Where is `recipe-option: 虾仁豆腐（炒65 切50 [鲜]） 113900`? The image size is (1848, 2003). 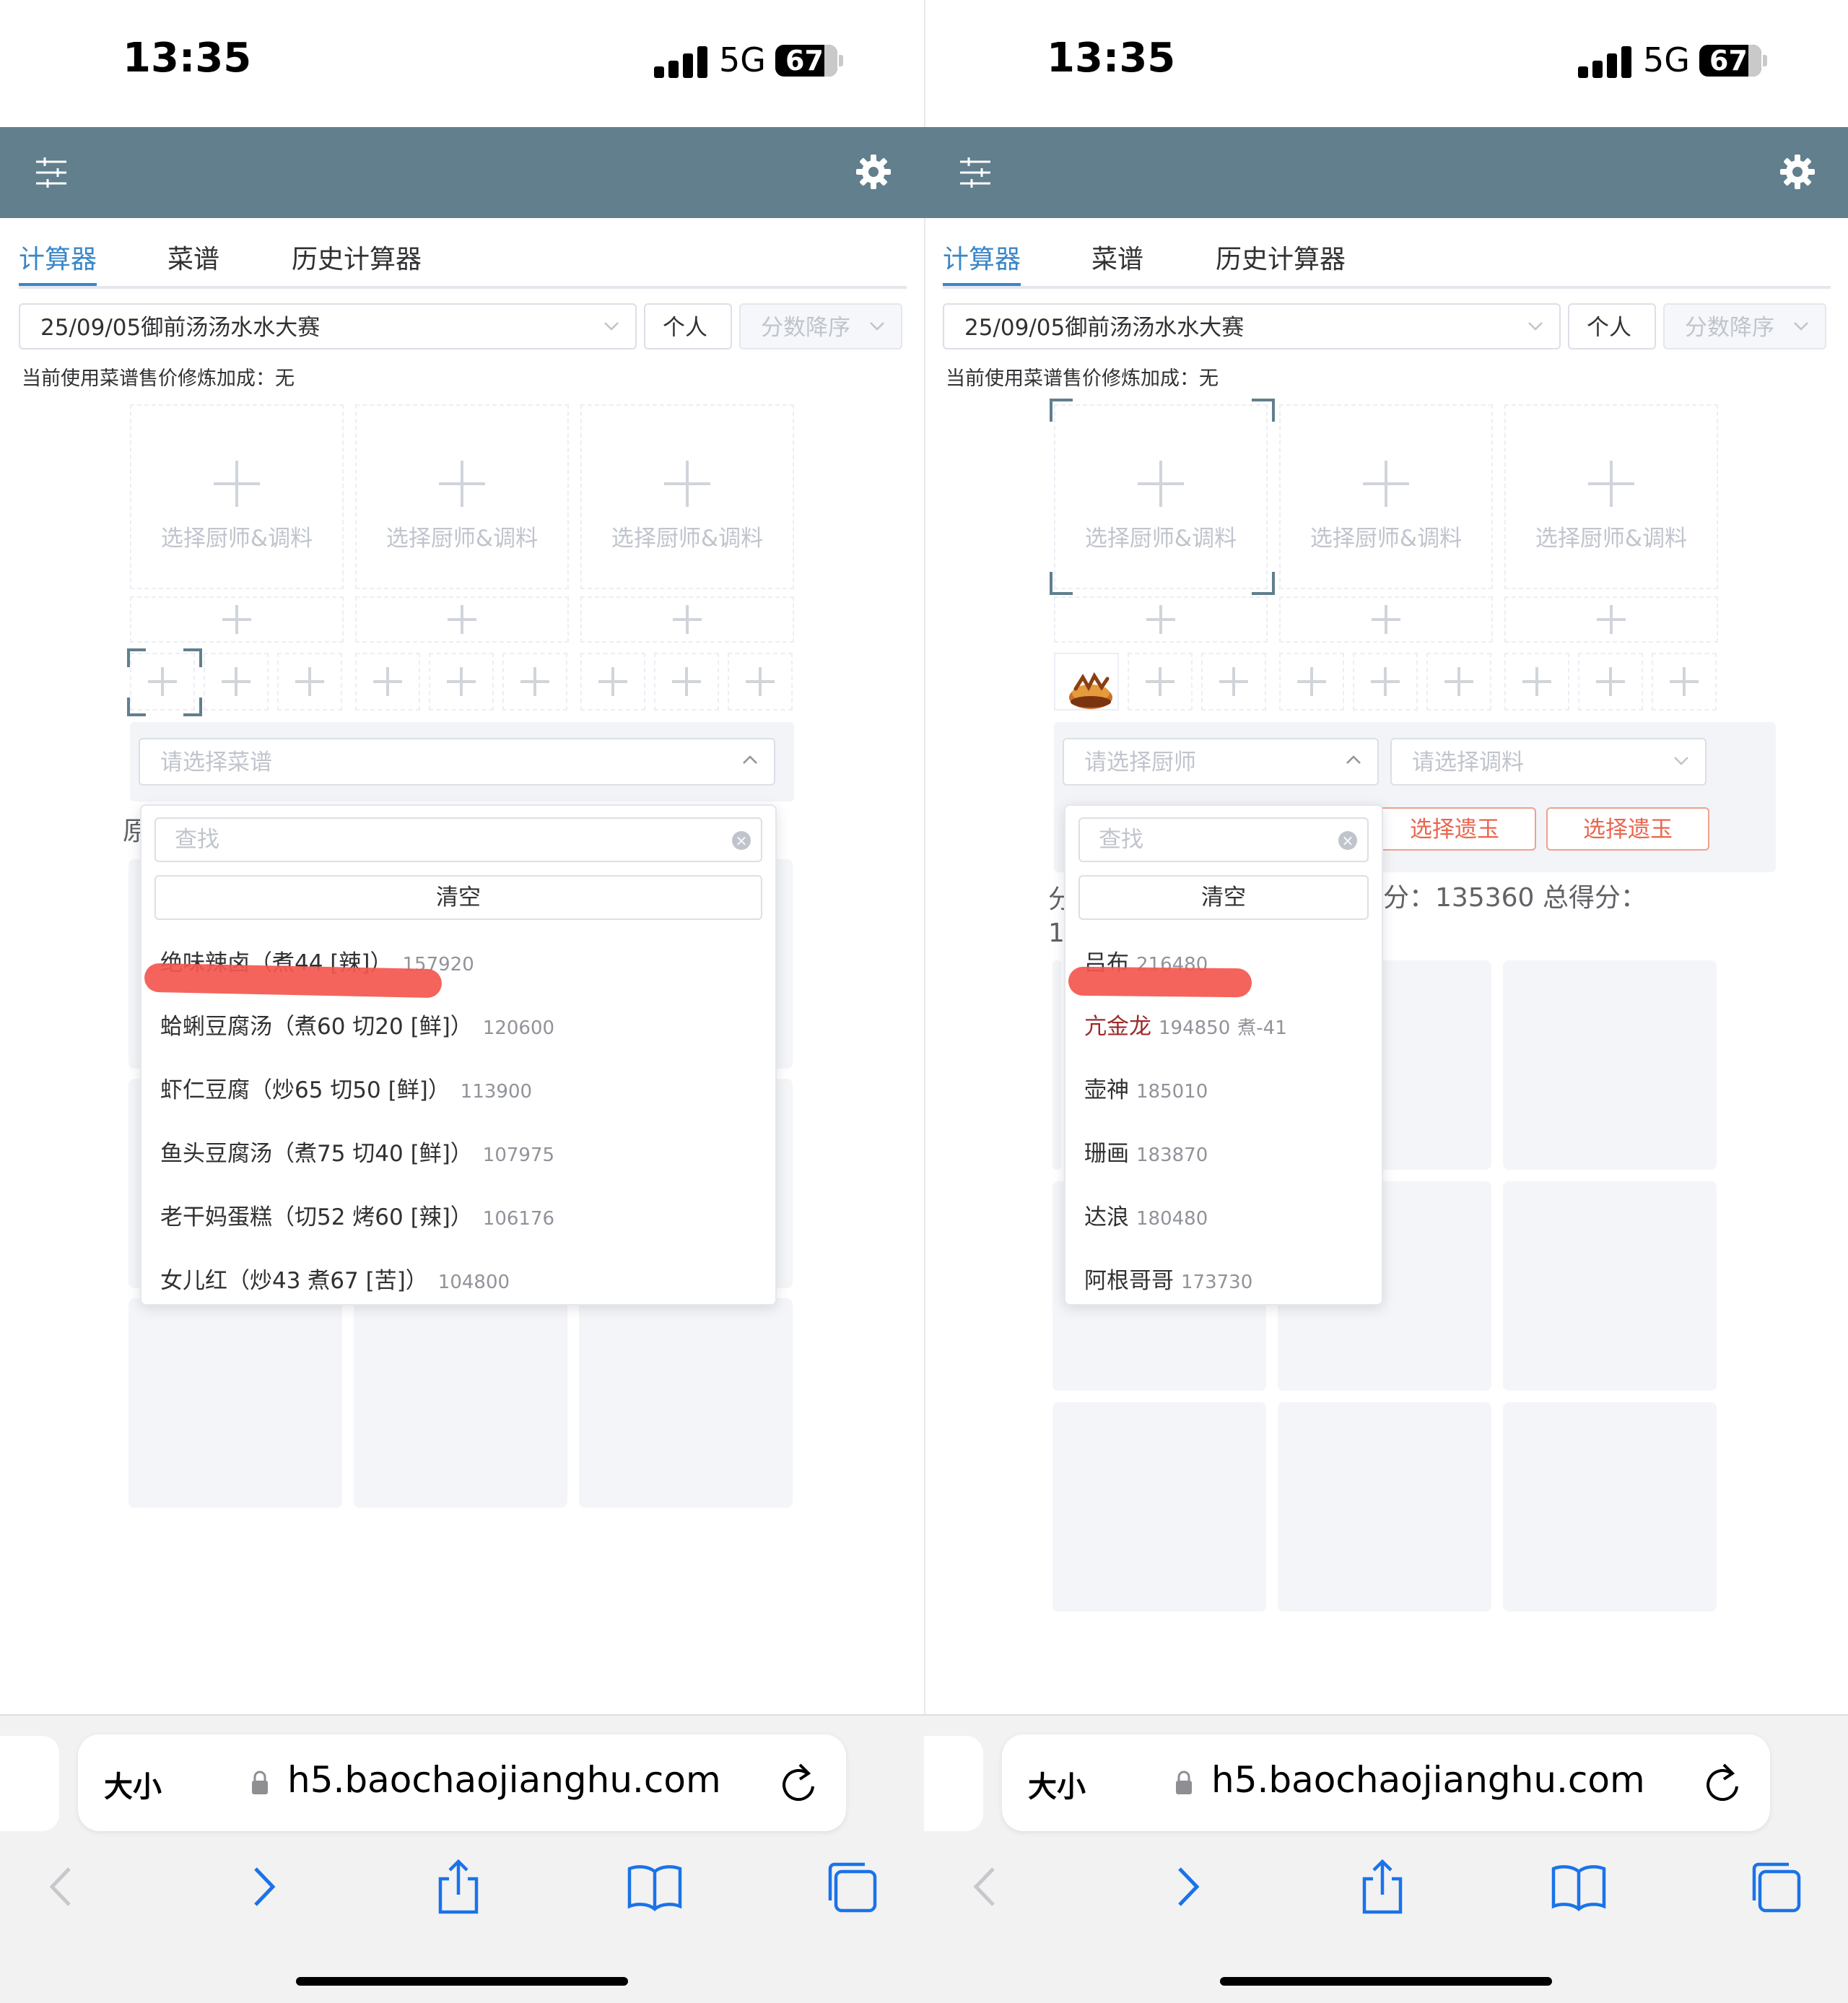
recipe-option: 虾仁豆腐（炒65 切50 [鲜]） 113900 is located at coordinates (346, 1088).